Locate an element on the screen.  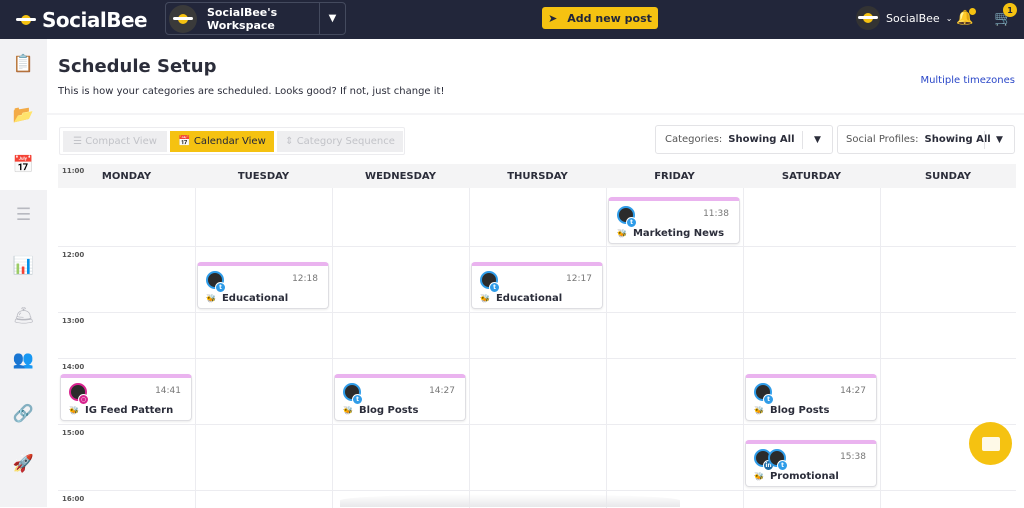
schedule-slot: t 11:38 🐝 Marketing News is located at coordinates (674, 220).